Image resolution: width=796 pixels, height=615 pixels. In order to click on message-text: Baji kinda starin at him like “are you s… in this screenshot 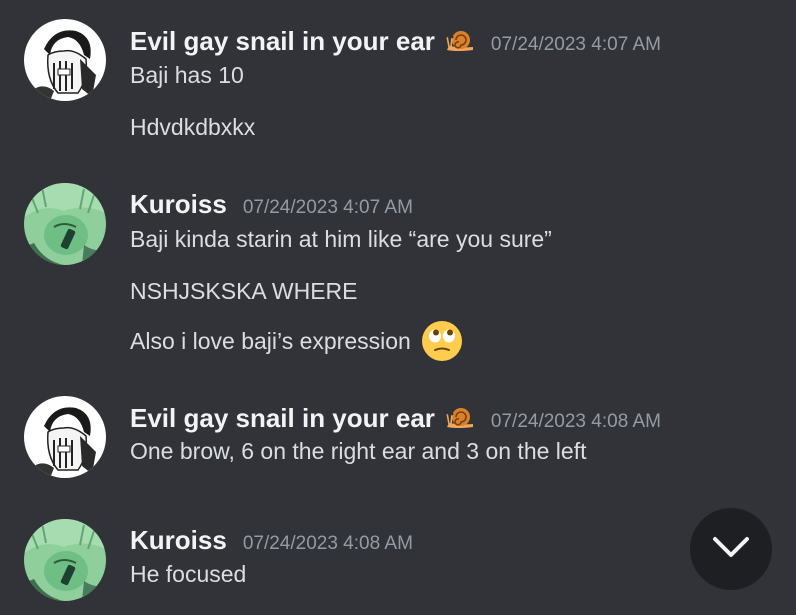, I will do `click(341, 239)`.